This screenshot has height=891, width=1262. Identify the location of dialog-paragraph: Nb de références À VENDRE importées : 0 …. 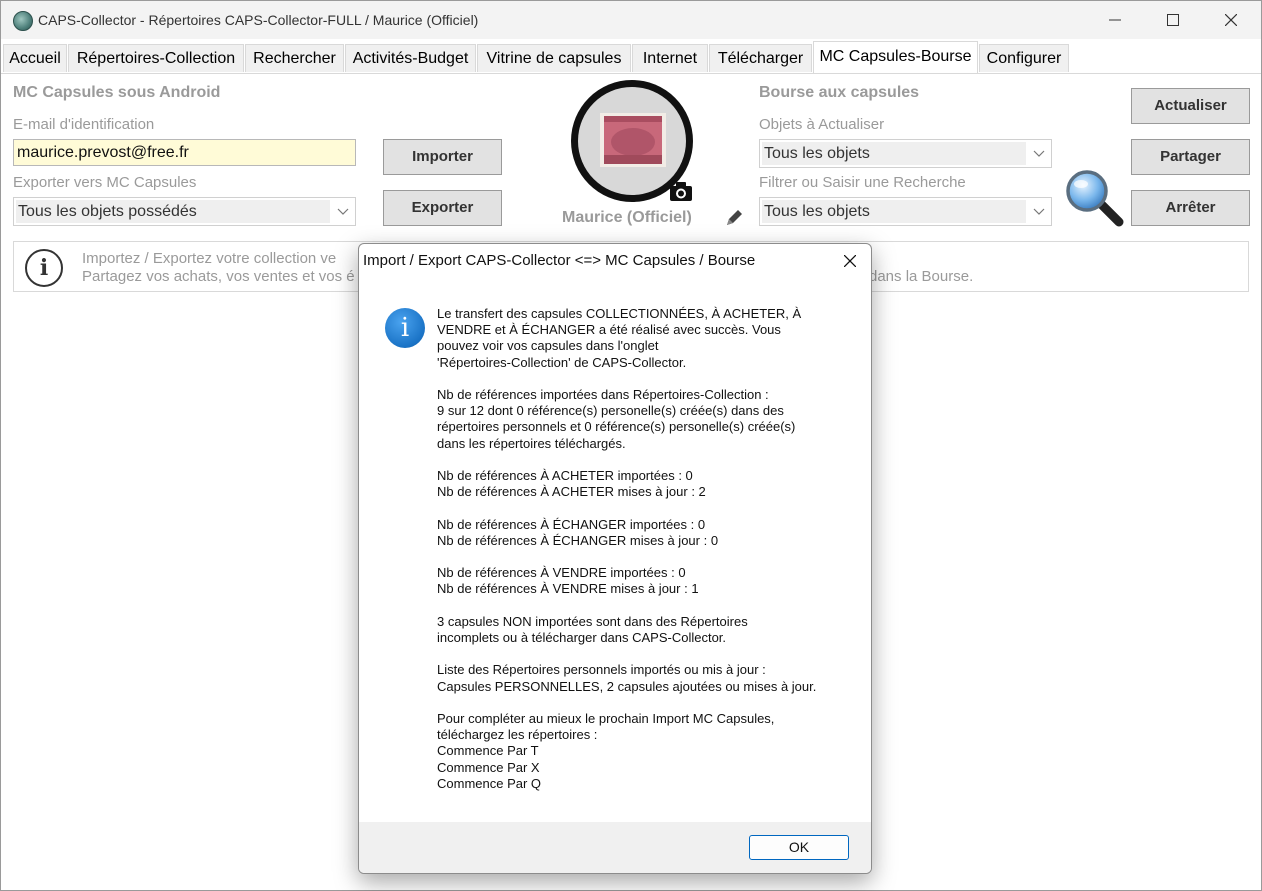
(568, 581).